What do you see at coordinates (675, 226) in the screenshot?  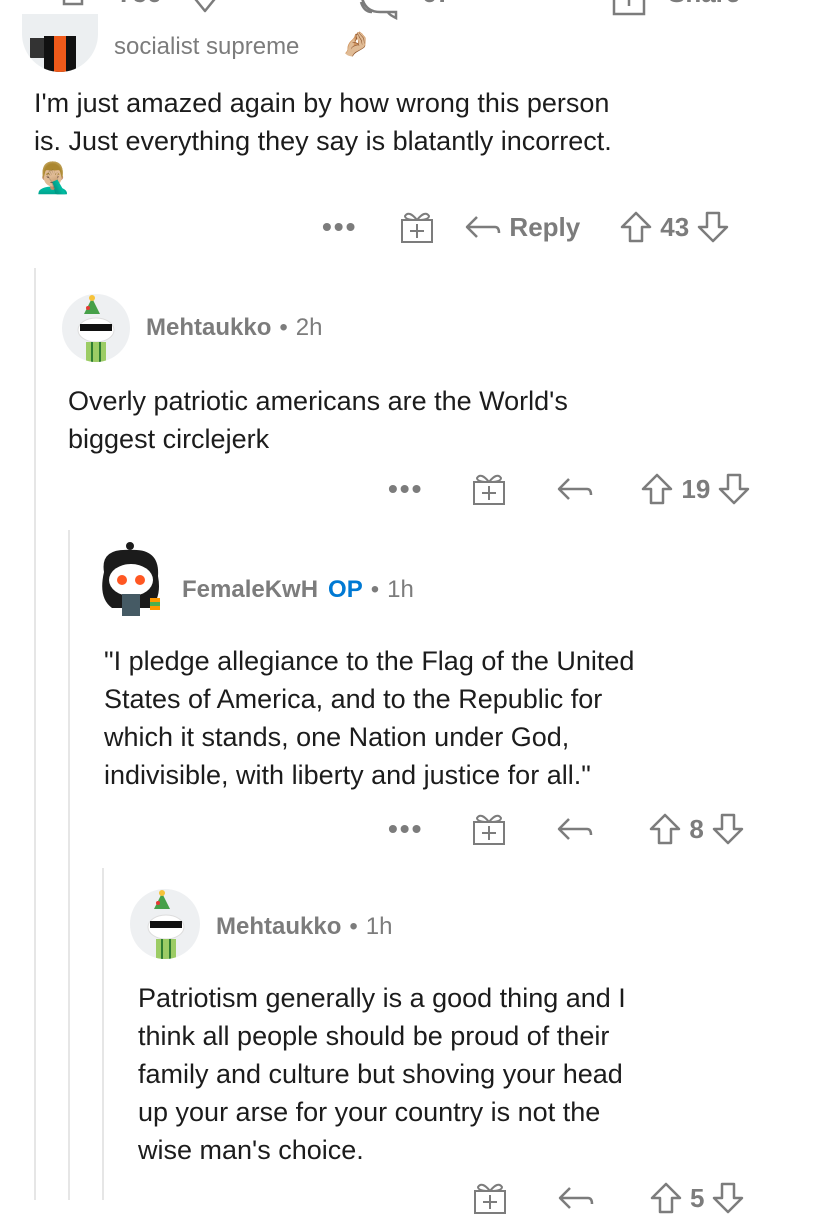 I see `score: 43` at bounding box center [675, 226].